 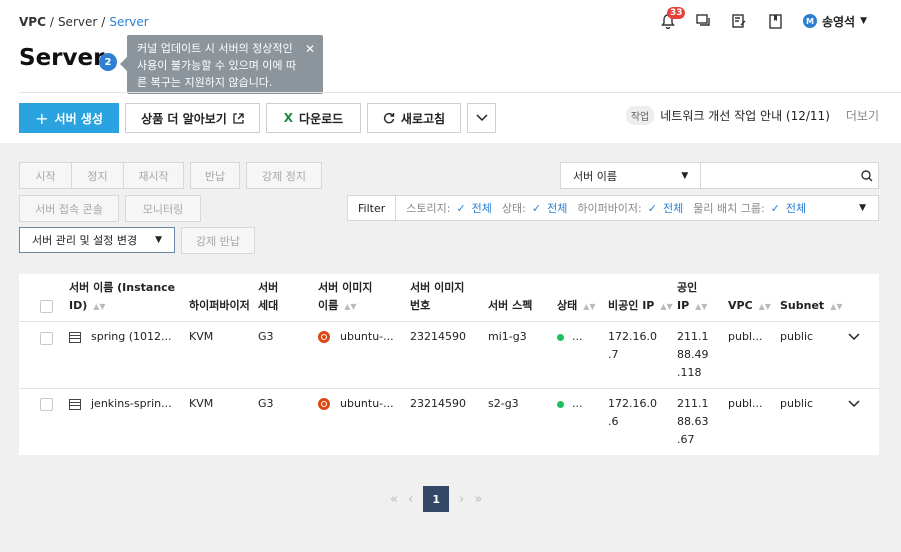 What do you see at coordinates (219, 306) in the screenshot?
I see `col-header-hypervisor: 하이퍼바이저` at bounding box center [219, 306].